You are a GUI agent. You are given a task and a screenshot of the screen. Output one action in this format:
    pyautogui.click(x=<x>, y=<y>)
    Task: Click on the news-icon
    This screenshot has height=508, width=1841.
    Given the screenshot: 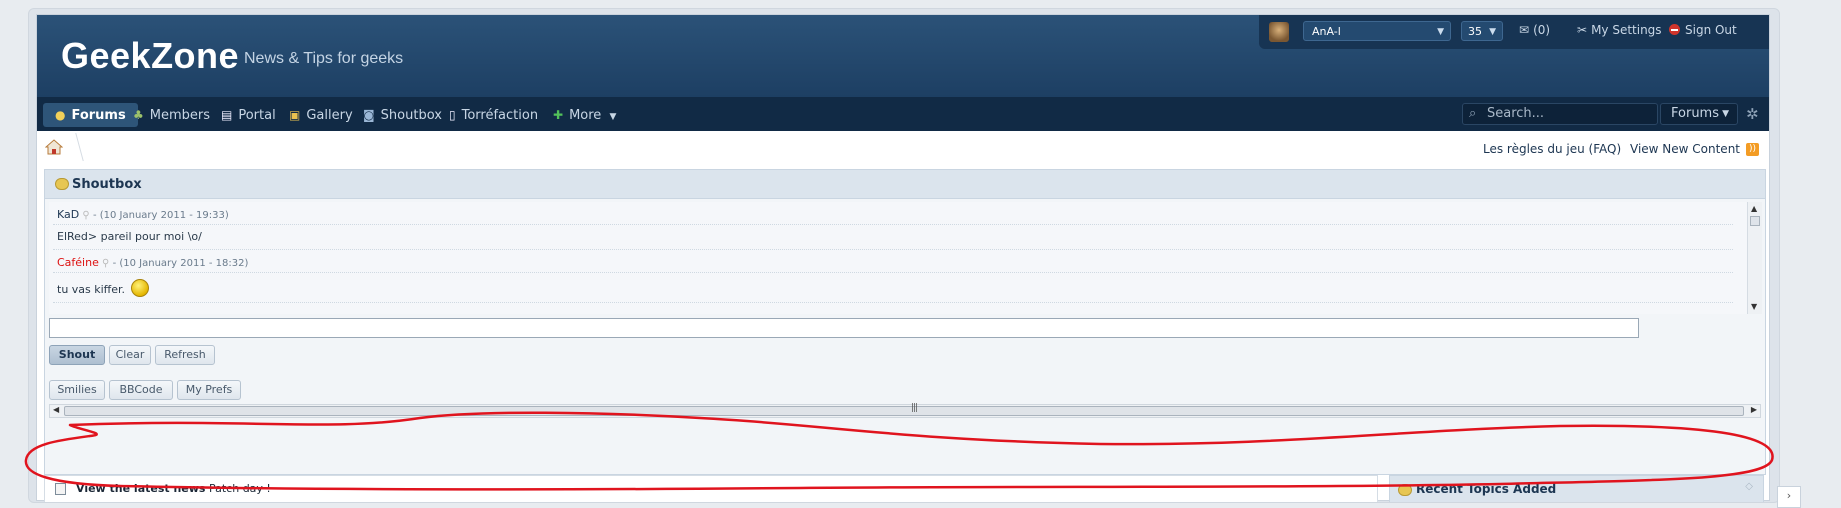 What is the action you would take?
    pyautogui.click(x=60, y=489)
    